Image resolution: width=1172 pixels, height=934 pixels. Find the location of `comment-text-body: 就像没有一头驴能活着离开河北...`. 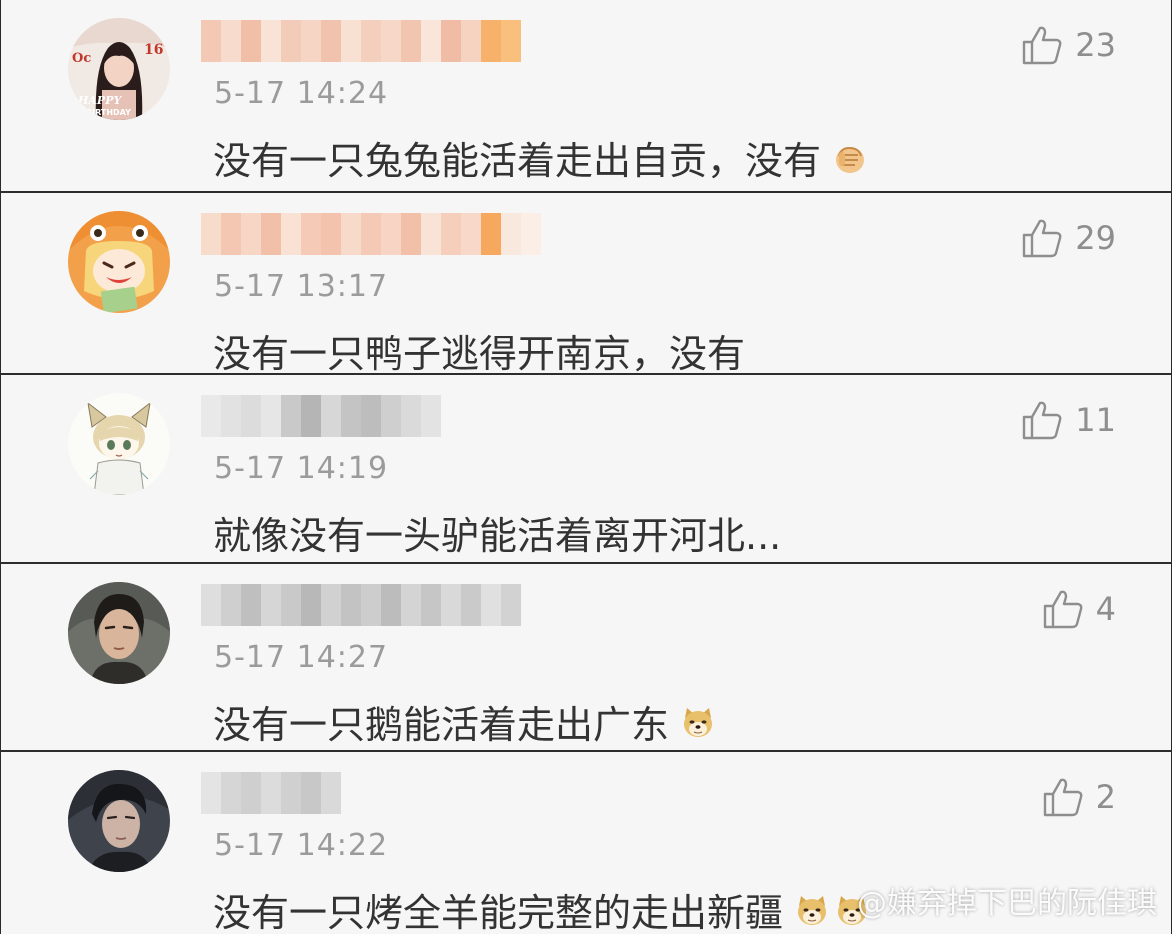

comment-text-body: 就像没有一头驴能活着离开河北... is located at coordinates (497, 536).